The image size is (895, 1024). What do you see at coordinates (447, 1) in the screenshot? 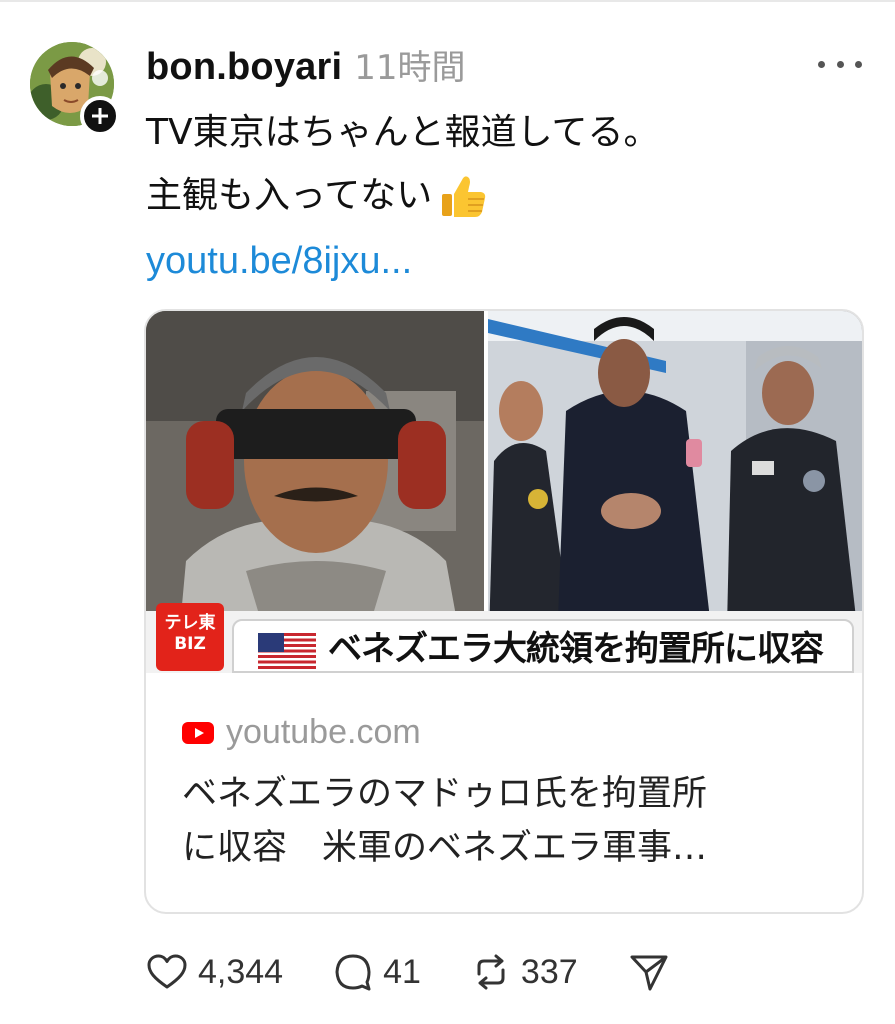
I see `top-divider` at bounding box center [447, 1].